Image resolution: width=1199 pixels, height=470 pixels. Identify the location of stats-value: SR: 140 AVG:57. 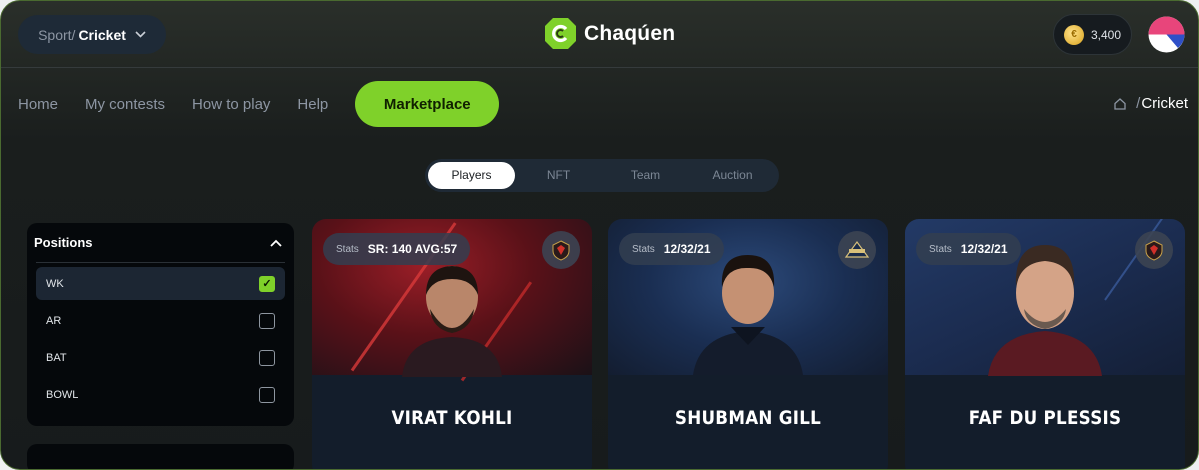
(412, 249).